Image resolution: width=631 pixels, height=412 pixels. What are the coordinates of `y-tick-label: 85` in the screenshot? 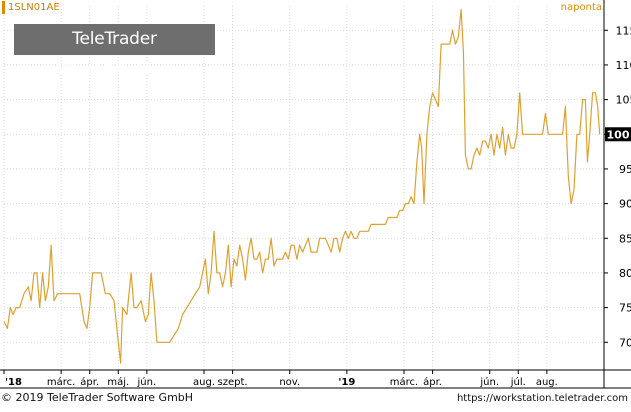 It's located at (625, 238).